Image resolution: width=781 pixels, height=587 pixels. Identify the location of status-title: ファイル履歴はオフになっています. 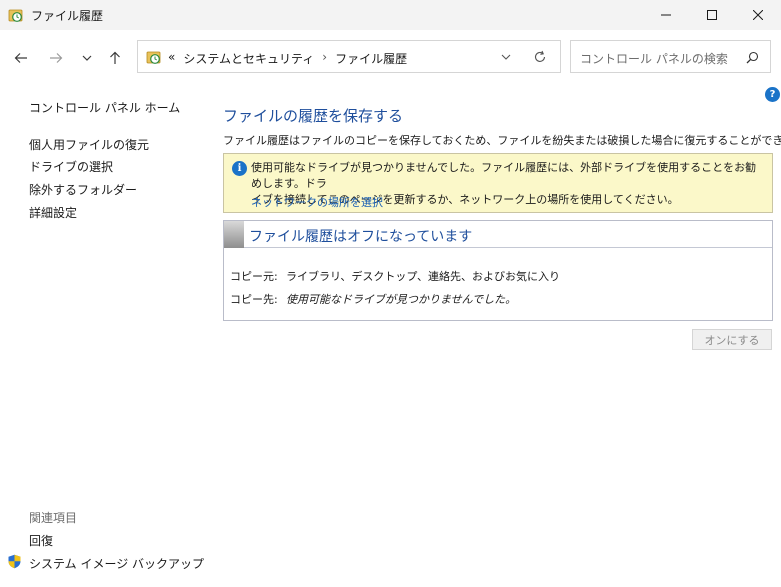
(361, 237).